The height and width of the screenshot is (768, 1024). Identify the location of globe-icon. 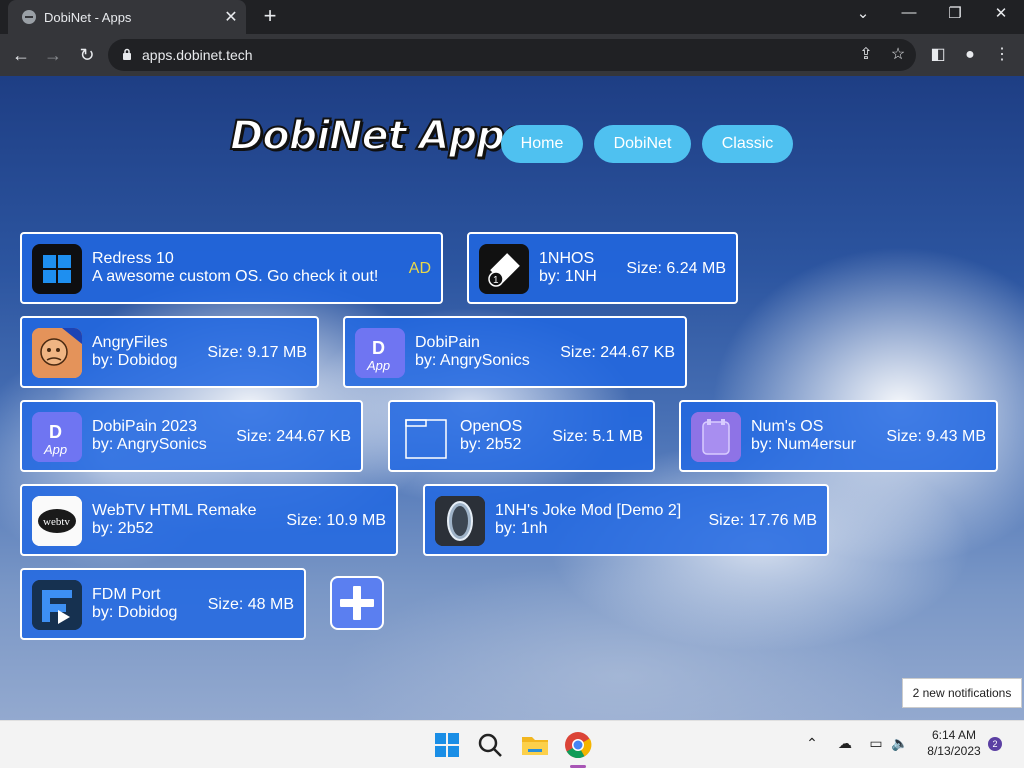
(29, 17).